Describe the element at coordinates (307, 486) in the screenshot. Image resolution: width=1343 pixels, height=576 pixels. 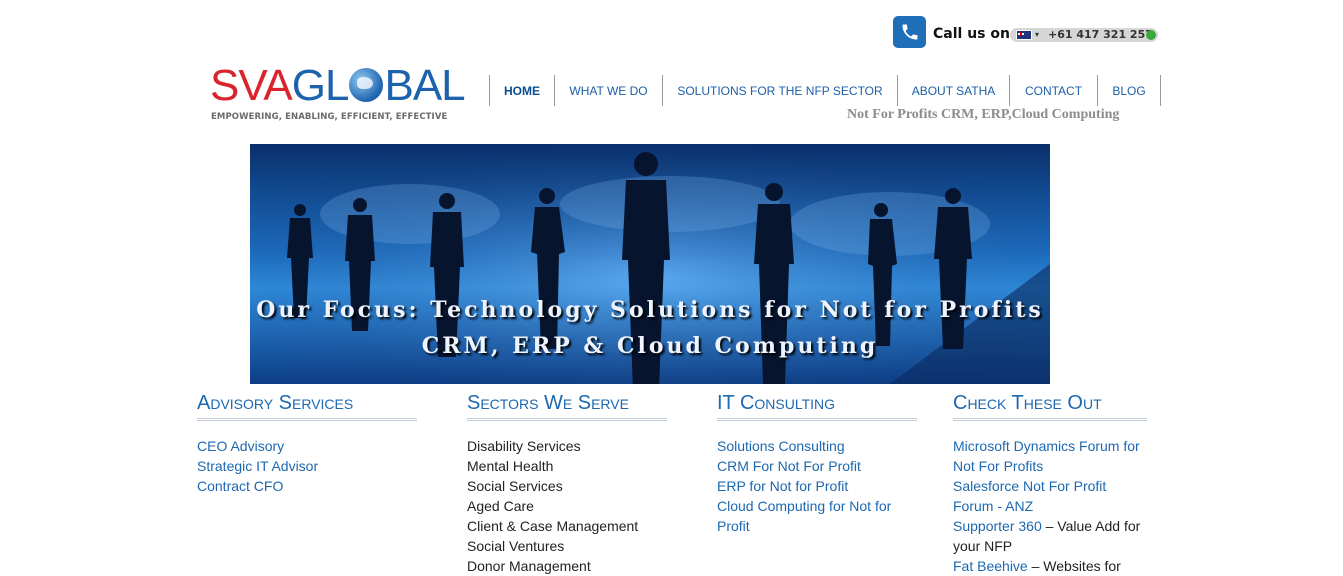
I see `list-item: Contract CFO` at that location.